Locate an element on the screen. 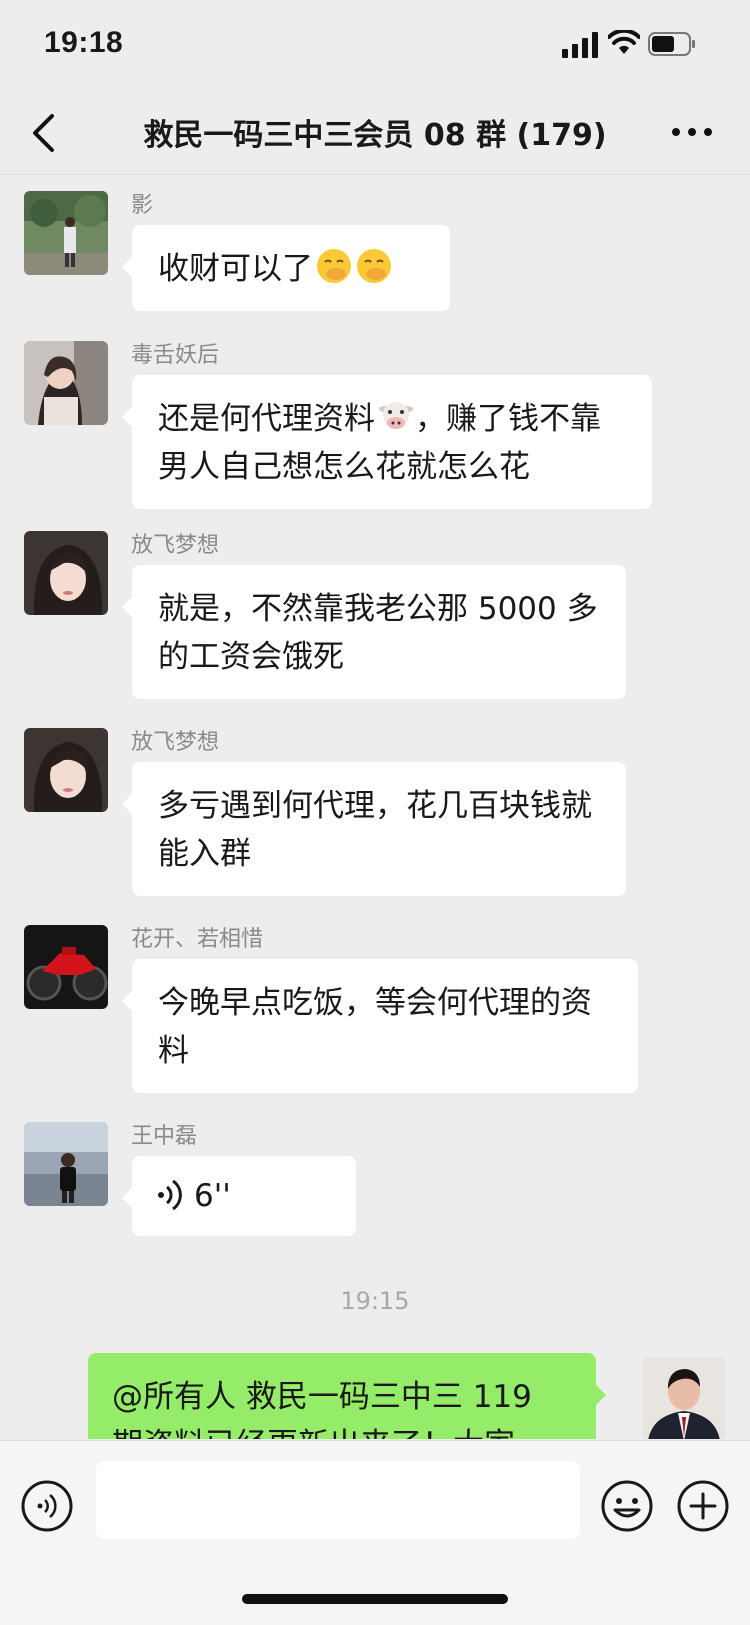 The image size is (750, 1625). message-text: 收财可以了 is located at coordinates (235, 269).